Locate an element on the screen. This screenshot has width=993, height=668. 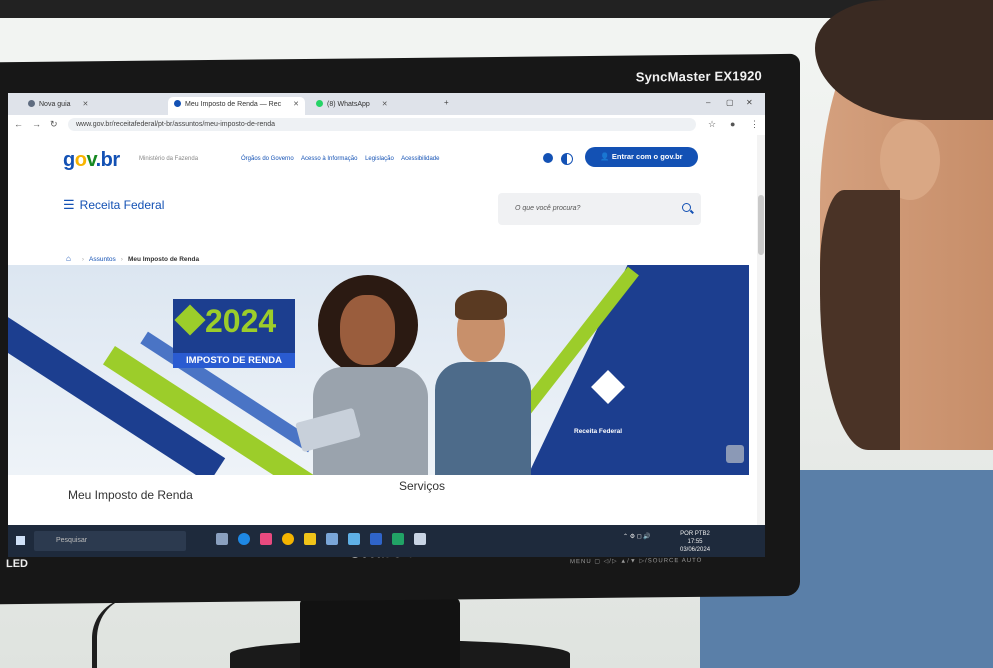
scroll-thumb is located at coordinates (761, 225).